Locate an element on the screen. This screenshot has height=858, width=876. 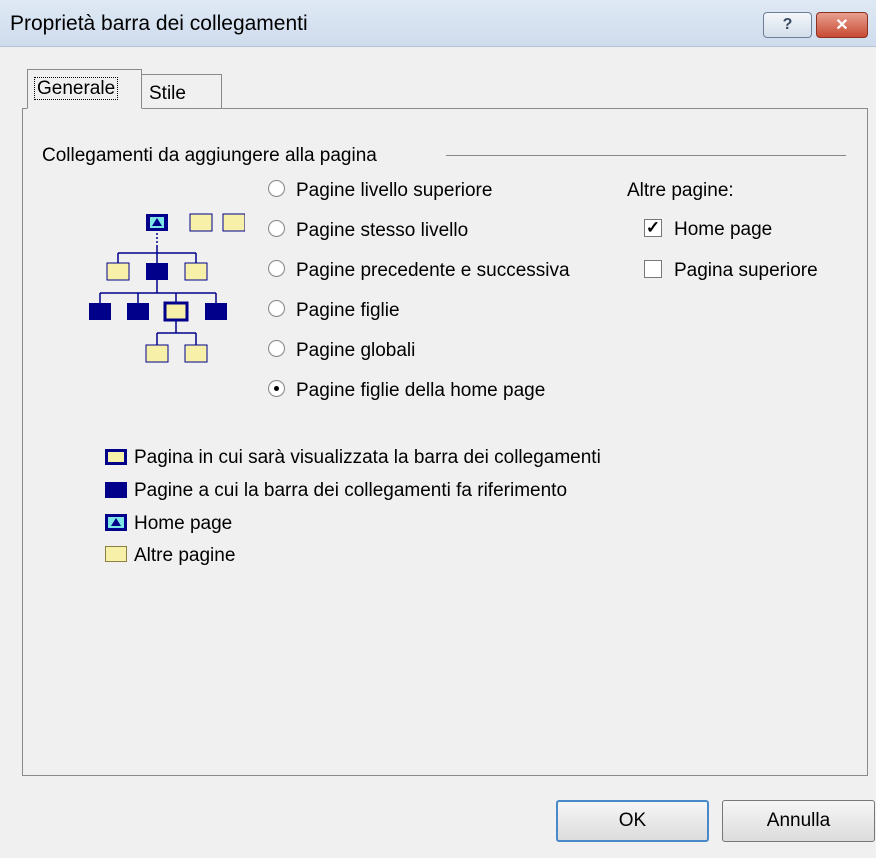
radio-prev-next-label: Pagine precedente e successiva is located at coordinates (433, 270).